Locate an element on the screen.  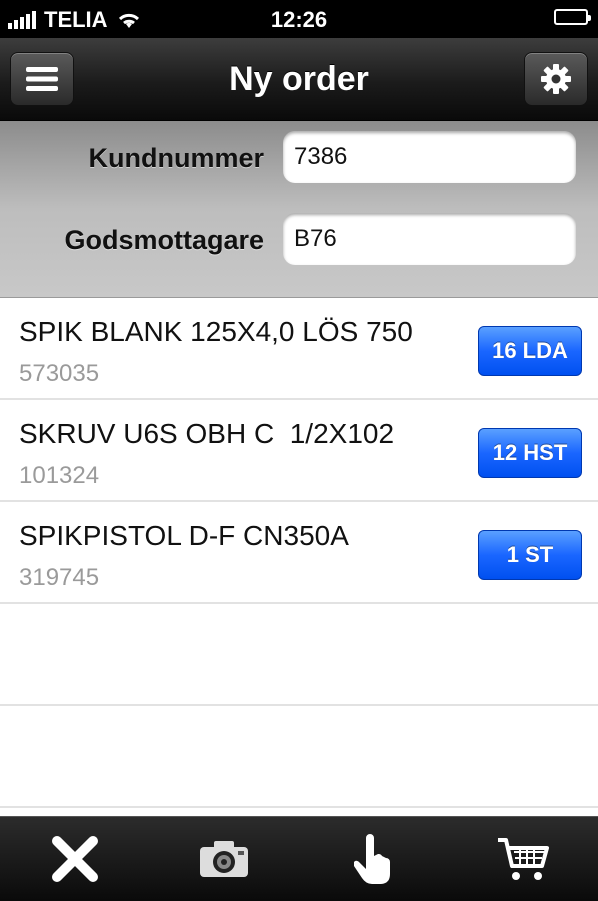
status-bar: TELIA 12:26 is located at coordinates (299, 19).